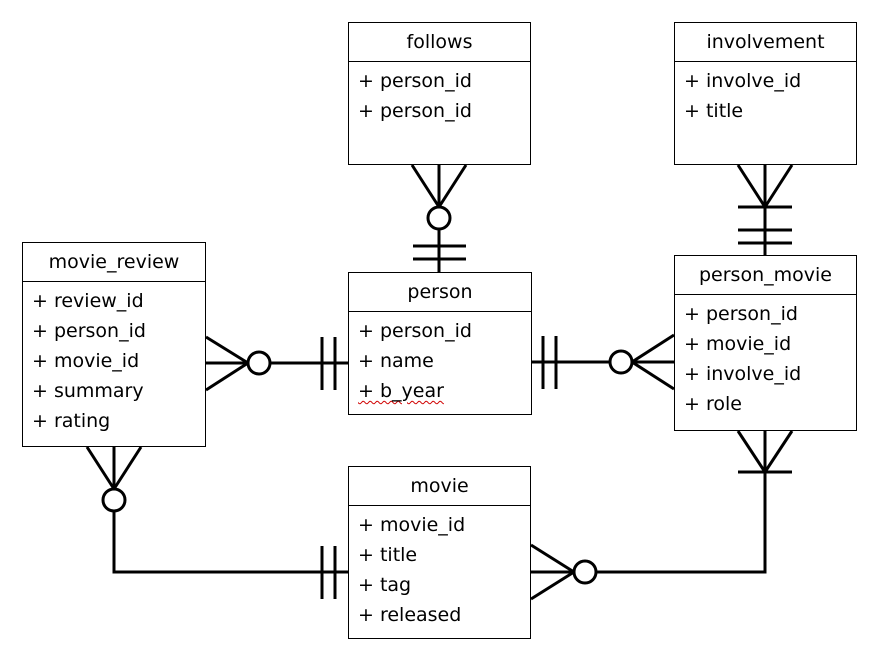 The width and height of the screenshot is (884, 664). I want to click on entity-involvement: involvement + involve_id + title, so click(765, 93).